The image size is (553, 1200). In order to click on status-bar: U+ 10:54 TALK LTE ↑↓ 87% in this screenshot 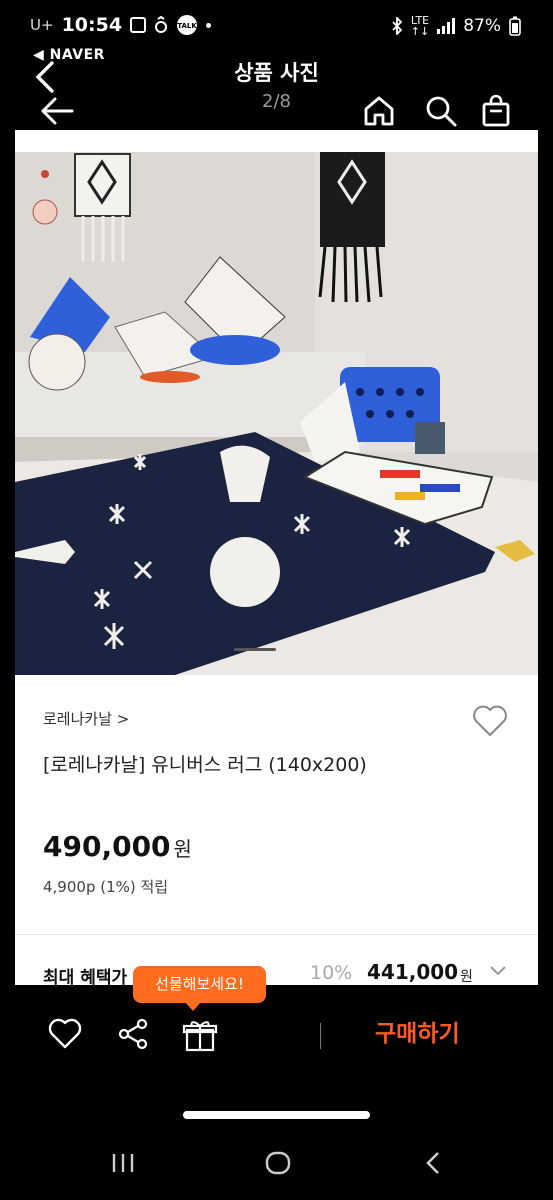, I will do `click(276, 25)`.